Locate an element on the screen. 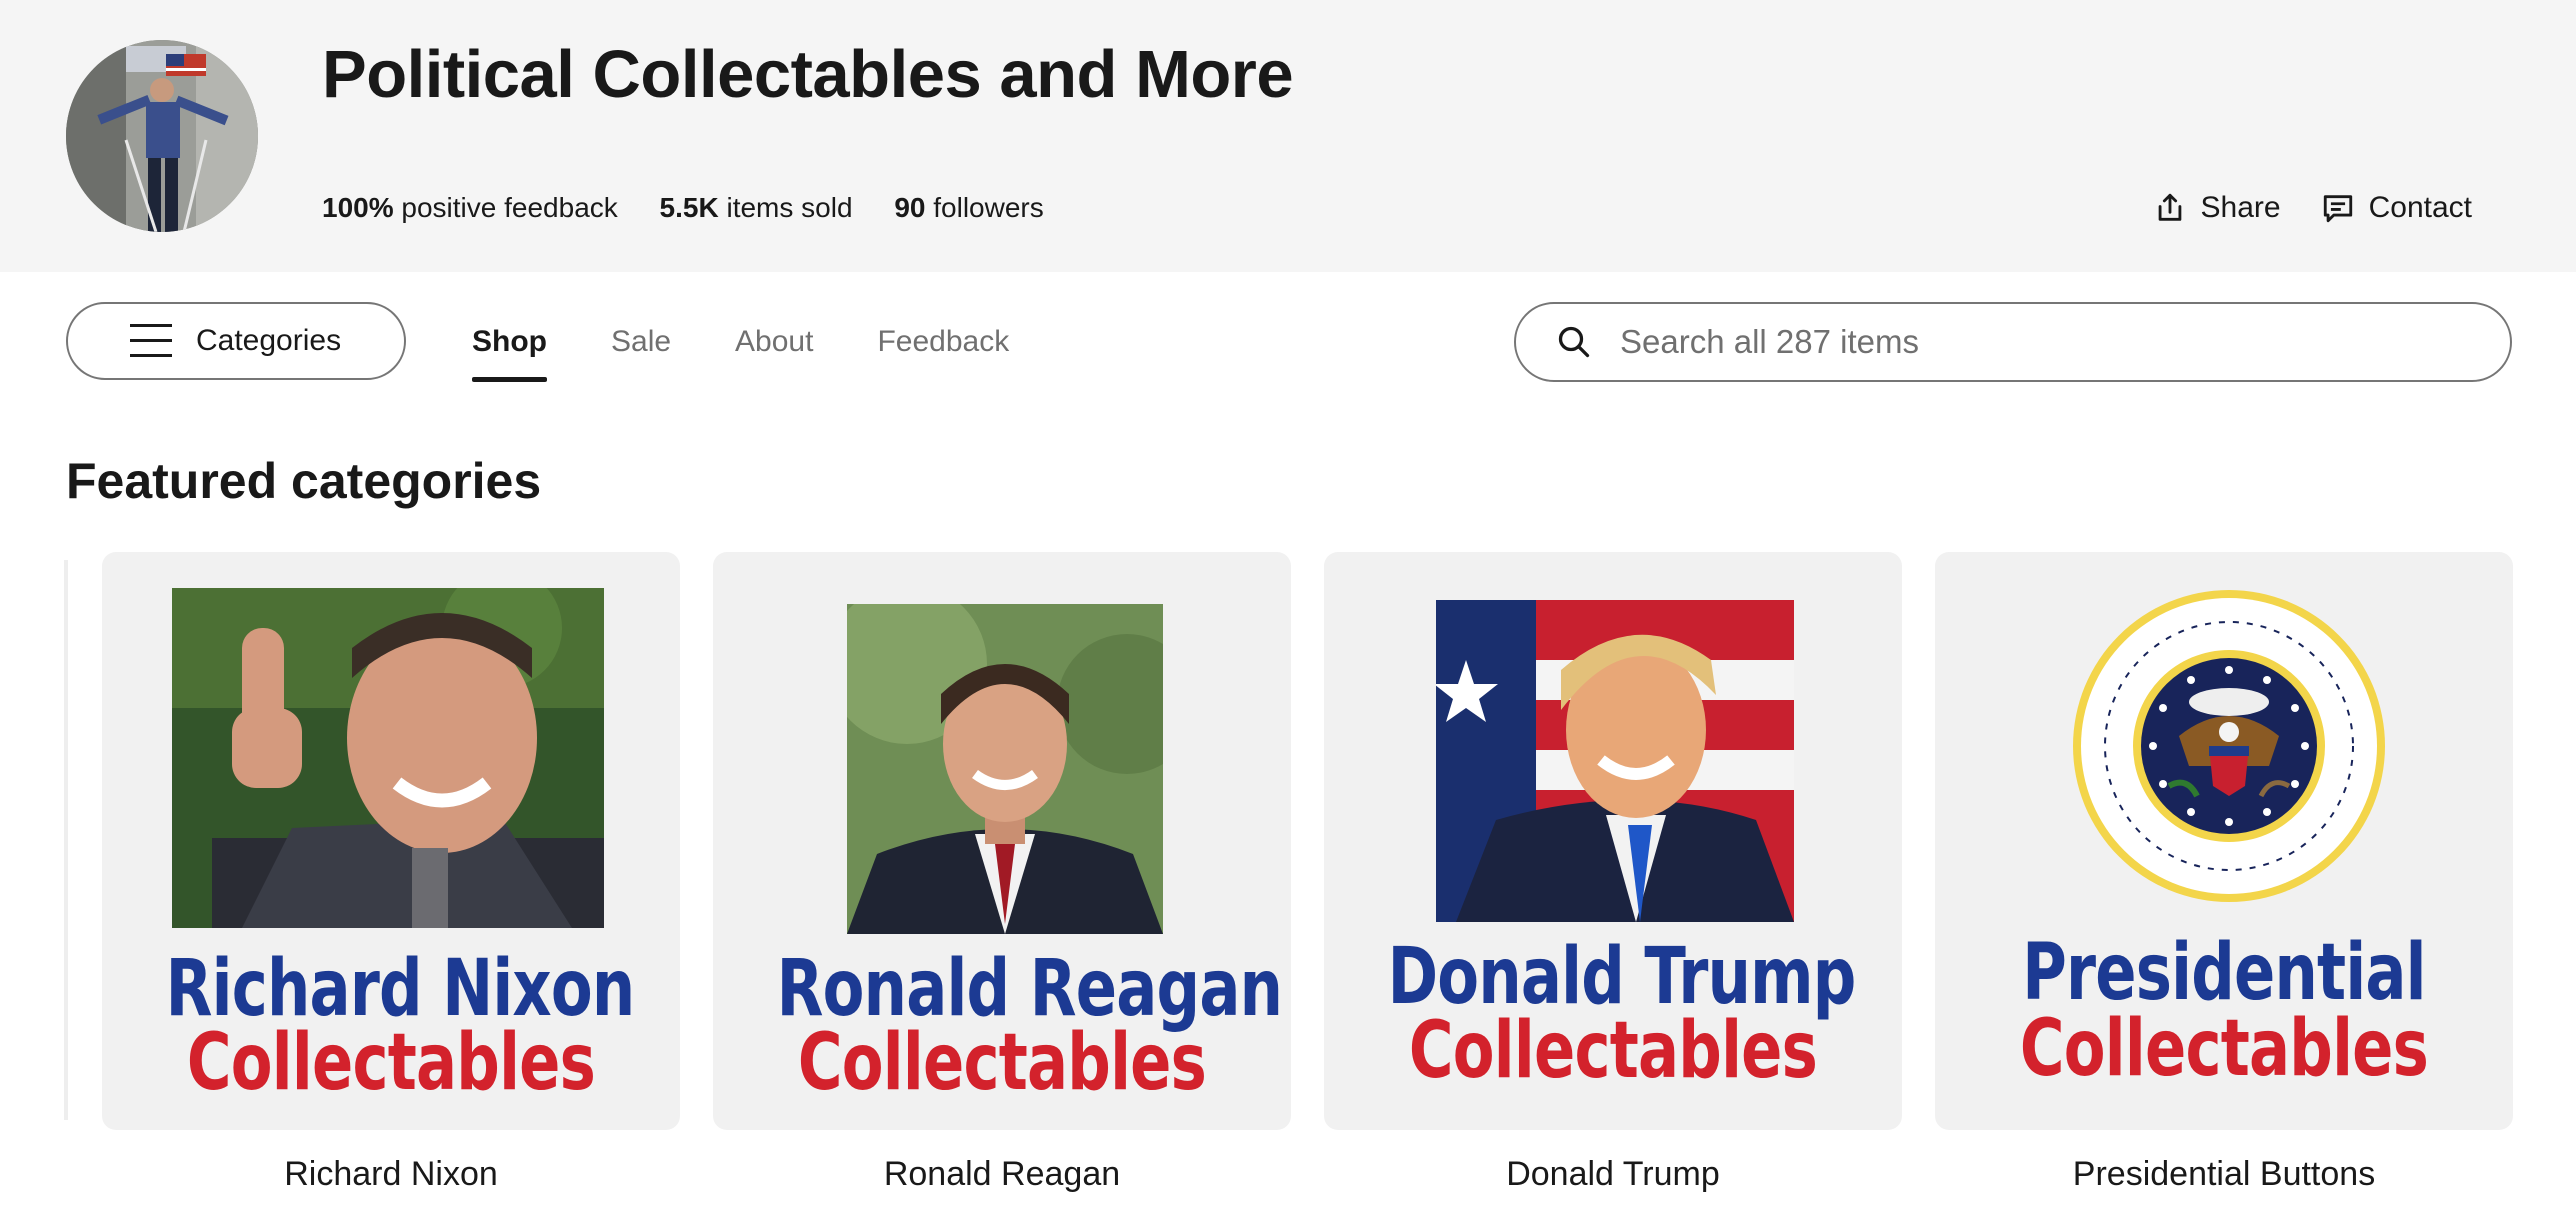  categories-button: Categories is located at coordinates (236, 341).